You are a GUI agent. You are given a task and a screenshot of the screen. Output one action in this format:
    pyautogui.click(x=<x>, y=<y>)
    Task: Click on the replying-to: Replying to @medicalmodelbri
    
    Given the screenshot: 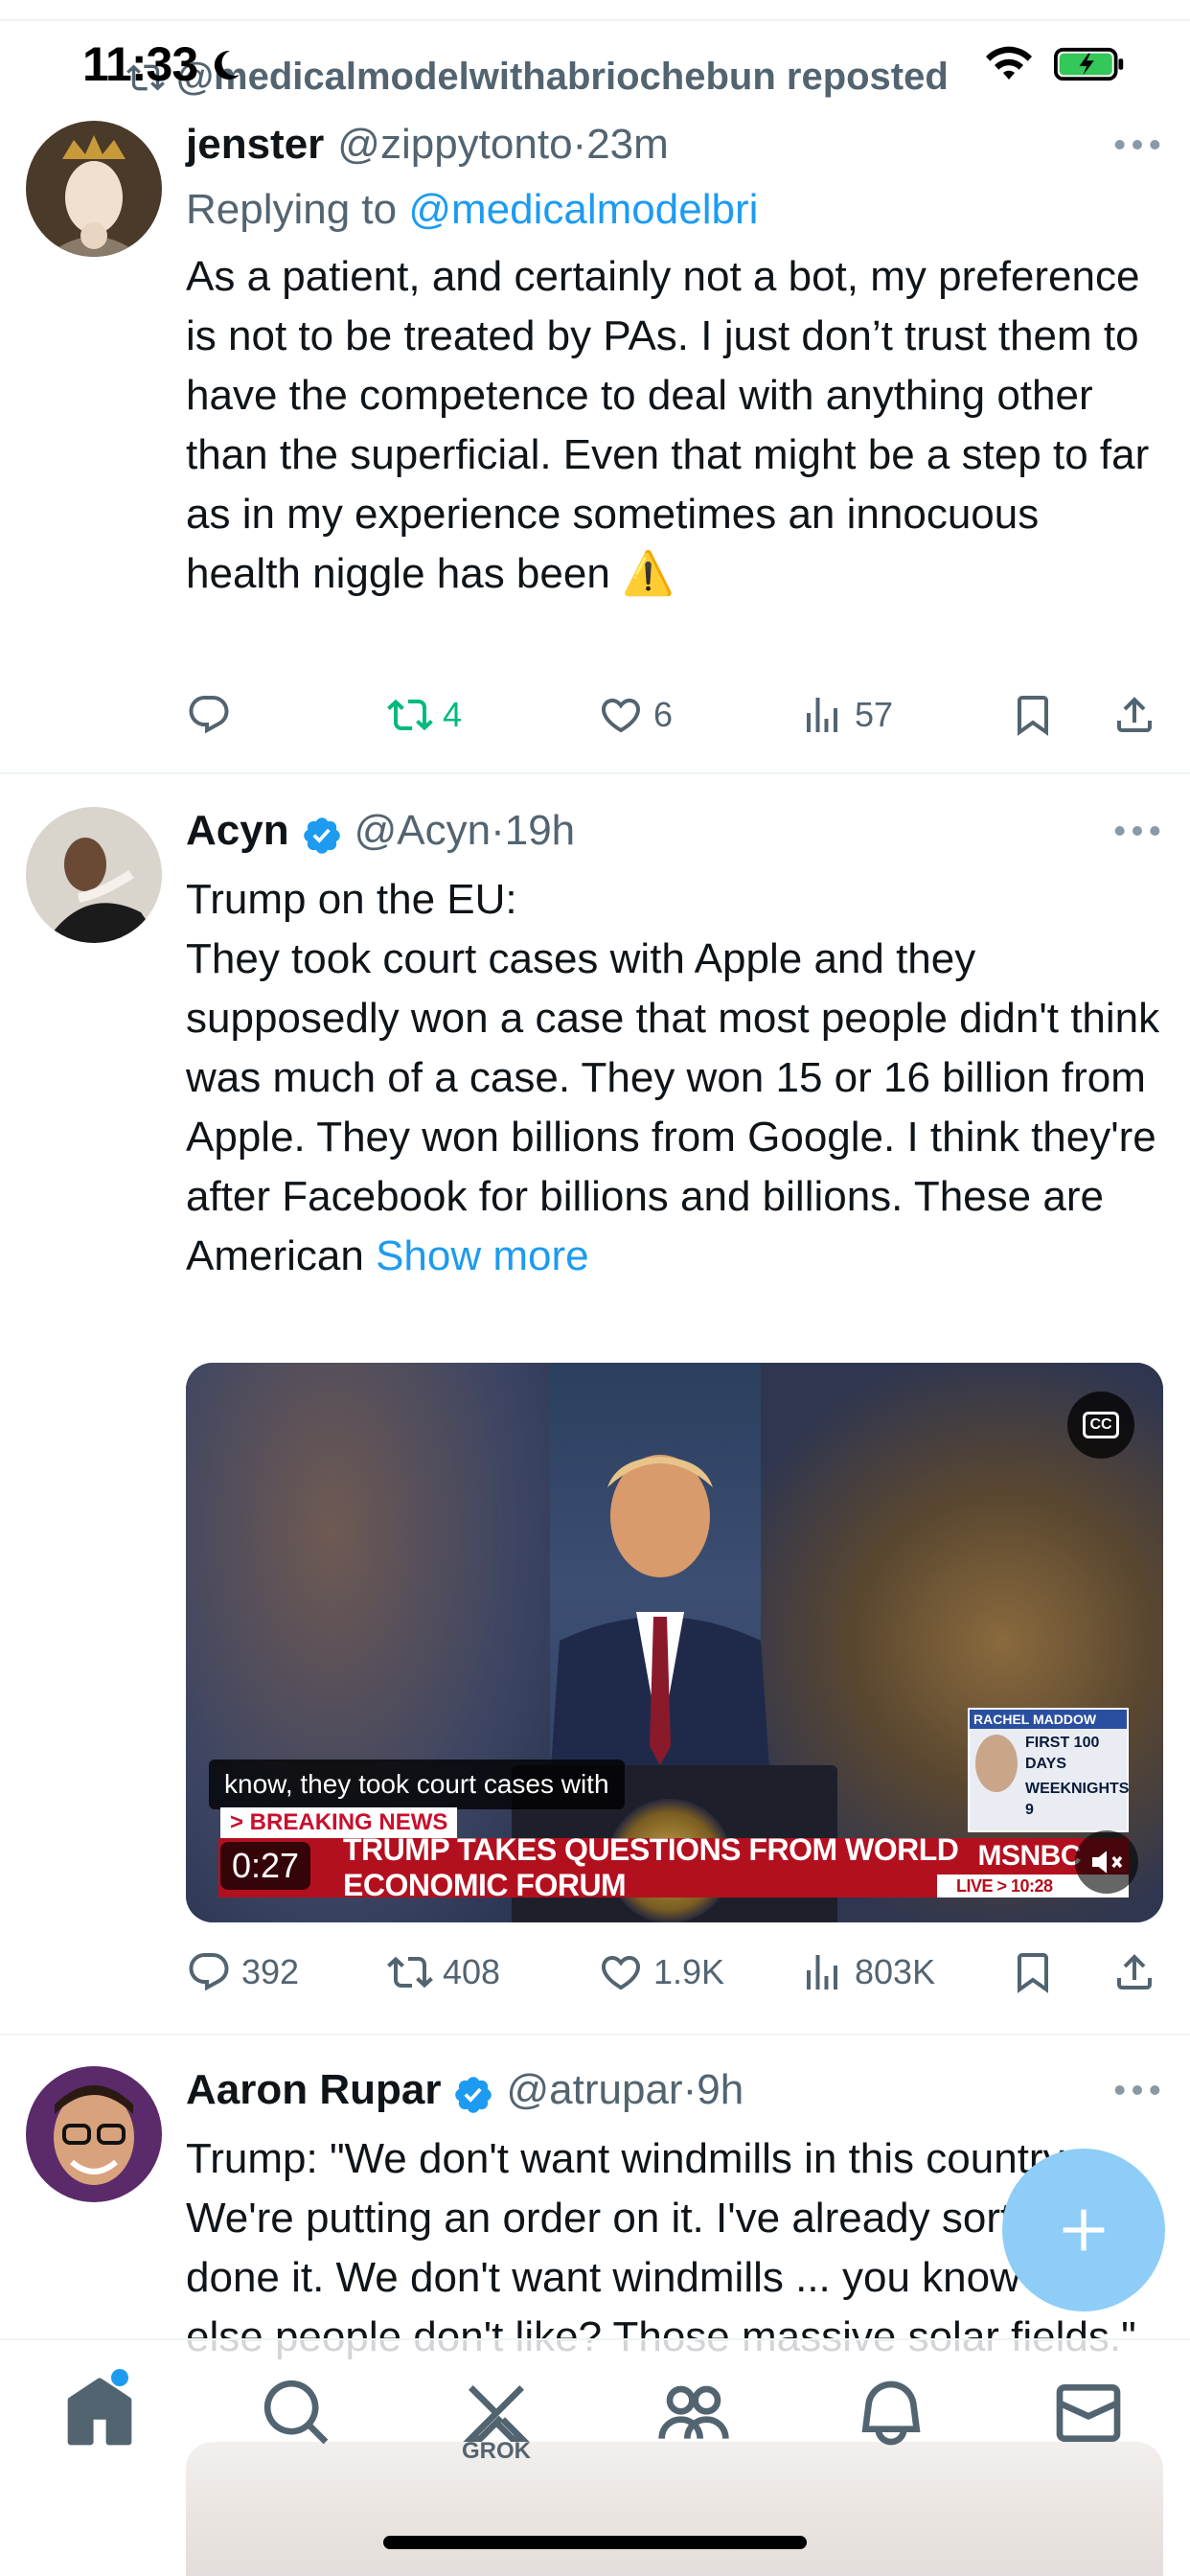 What is the action you would take?
    pyautogui.click(x=673, y=210)
    